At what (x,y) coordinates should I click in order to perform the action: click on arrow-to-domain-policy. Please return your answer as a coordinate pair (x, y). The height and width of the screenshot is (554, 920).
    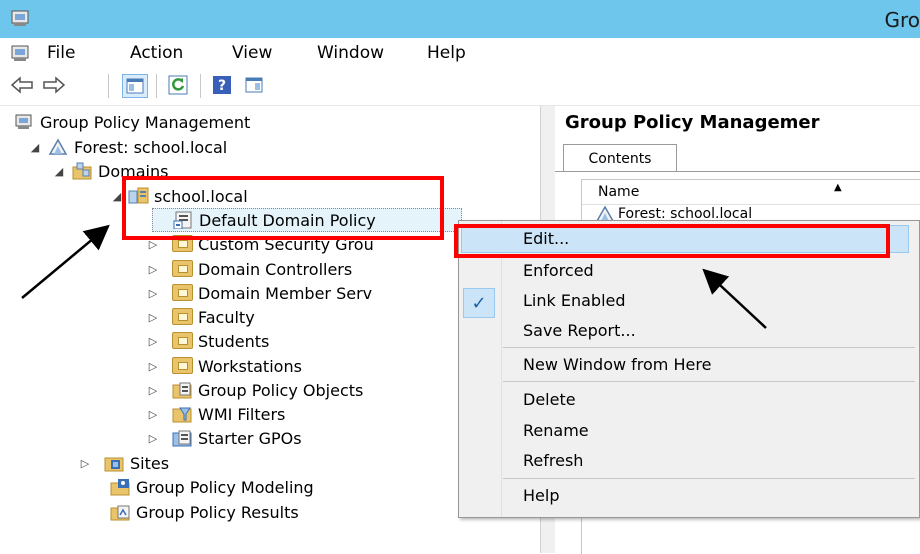
    Looking at the image, I should click on (65, 261).